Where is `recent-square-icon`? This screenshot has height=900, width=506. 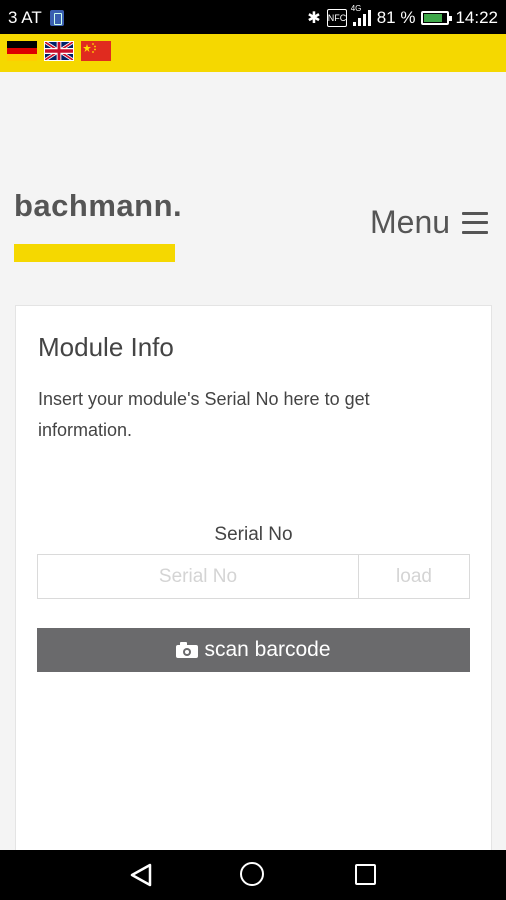
recent-square-icon is located at coordinates (365, 874).